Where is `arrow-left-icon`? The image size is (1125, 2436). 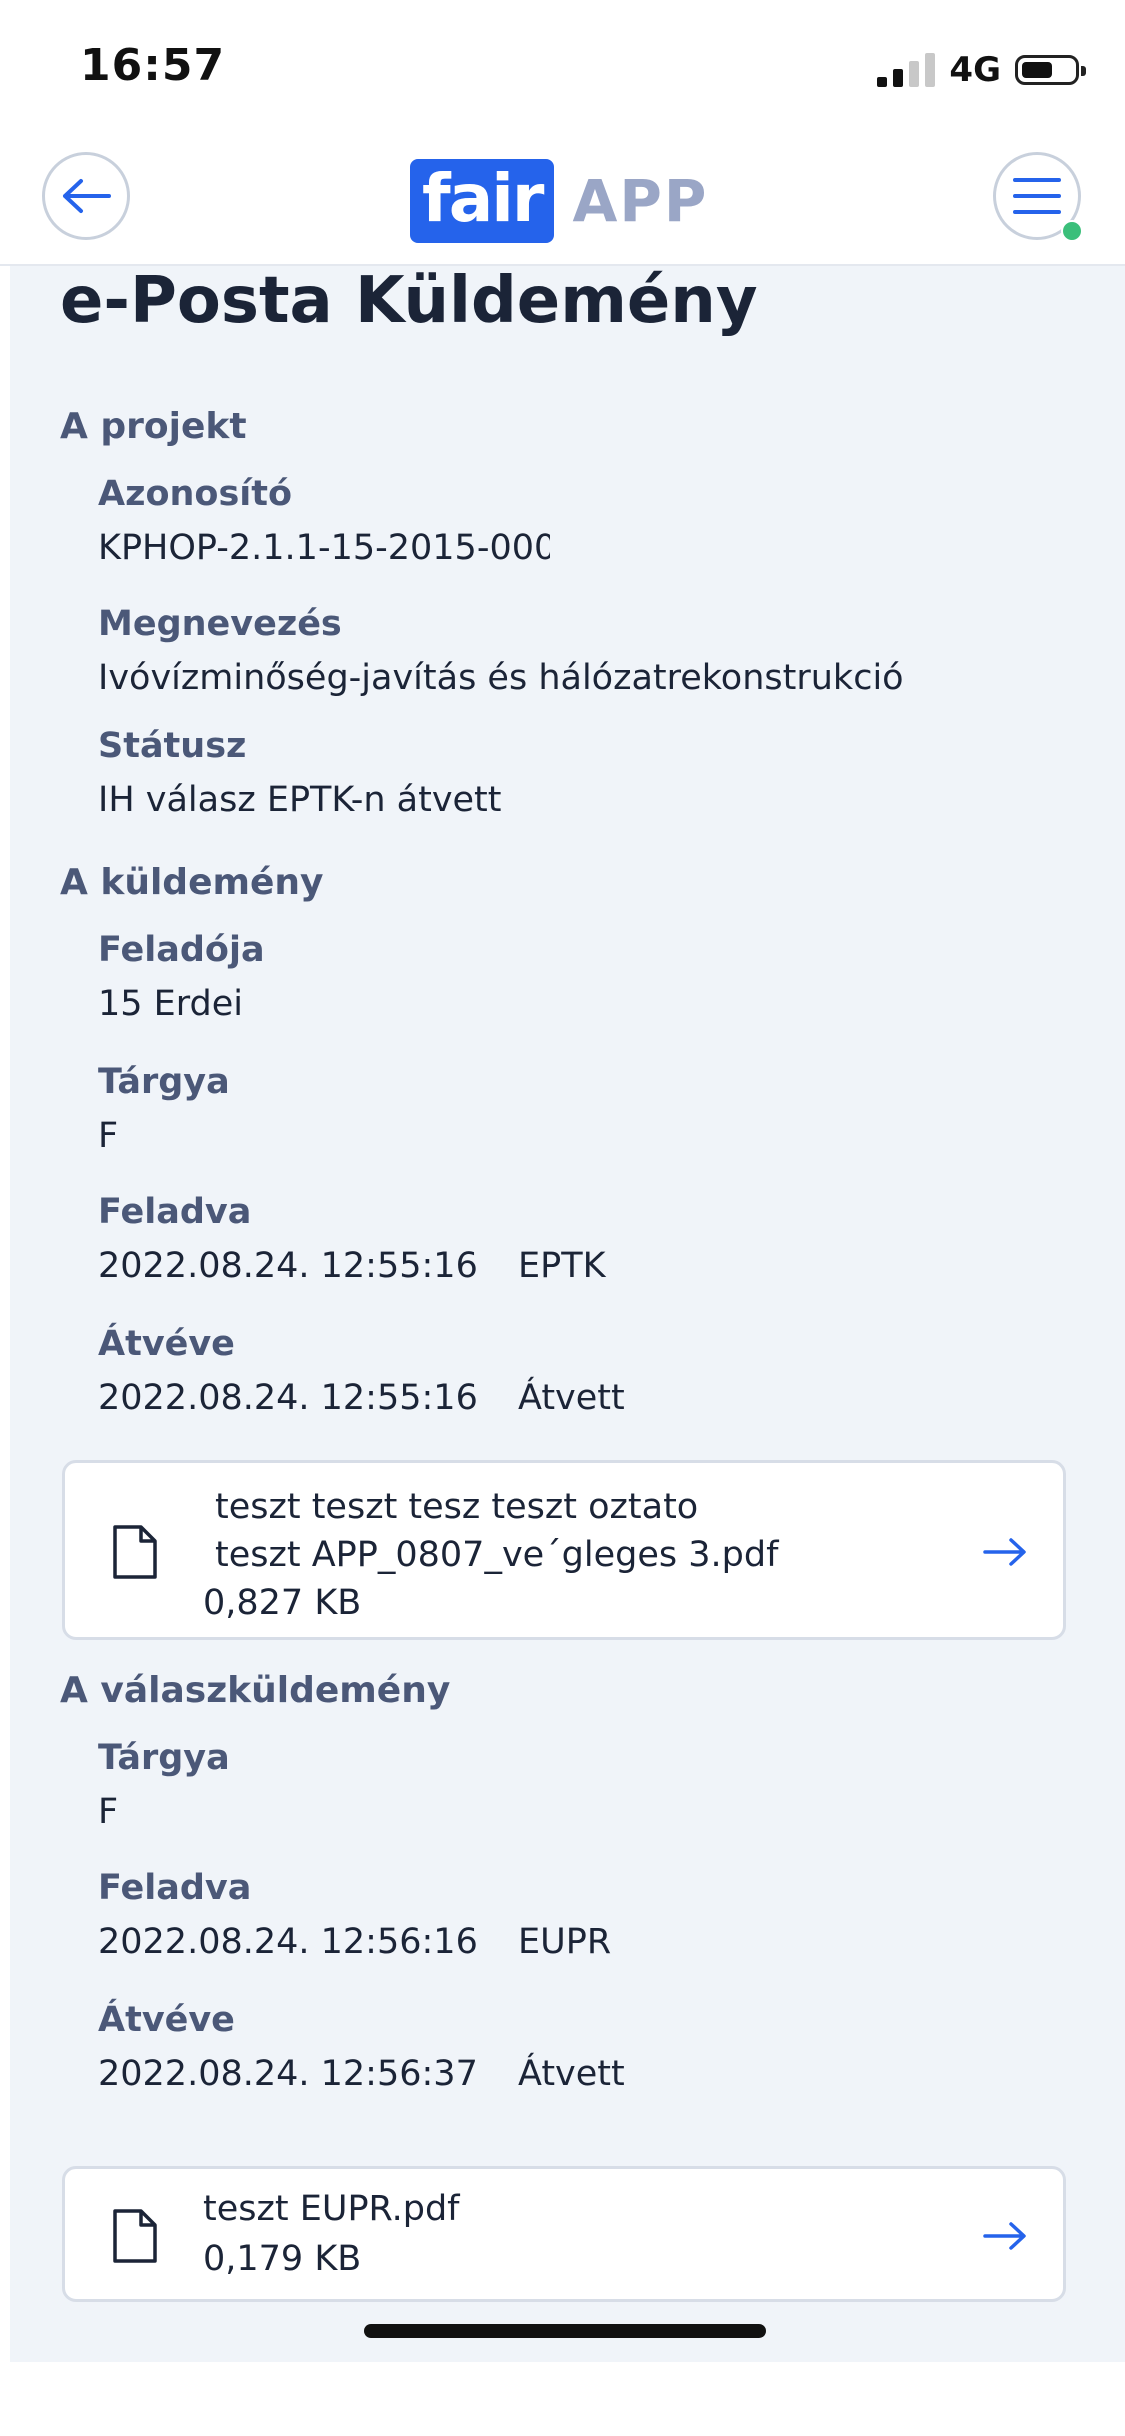 arrow-left-icon is located at coordinates (87, 196).